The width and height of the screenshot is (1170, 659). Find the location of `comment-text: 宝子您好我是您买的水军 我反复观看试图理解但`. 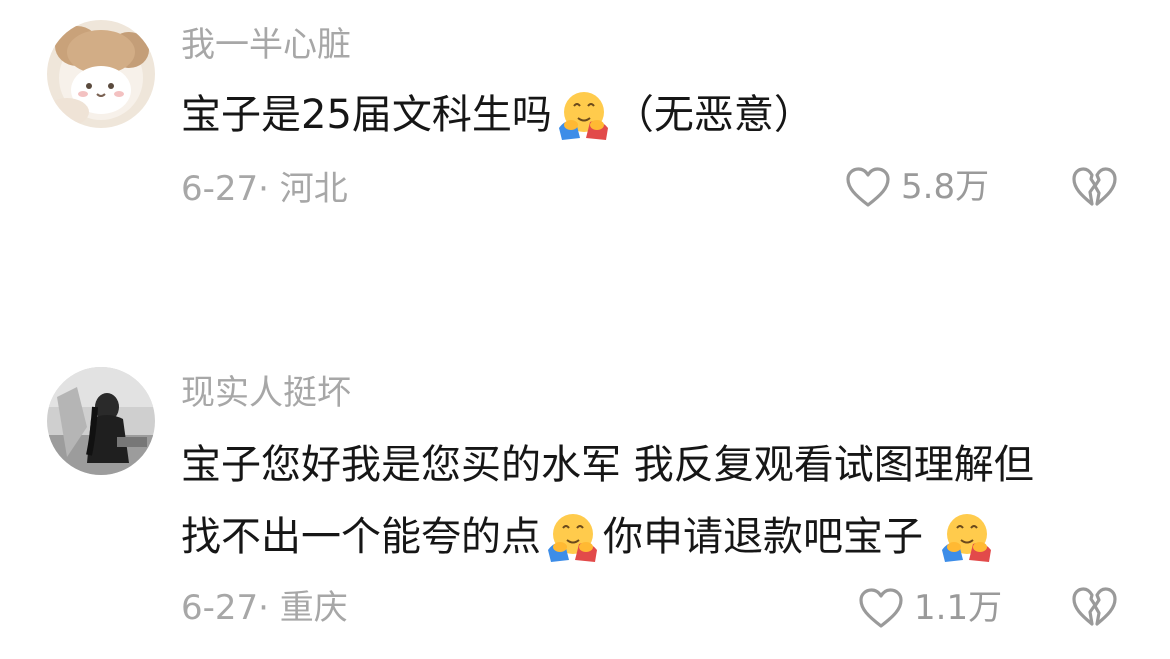

comment-text: 宝子您好我是您买的水军 我反复观看试图理解但 is located at coordinates (607, 465).